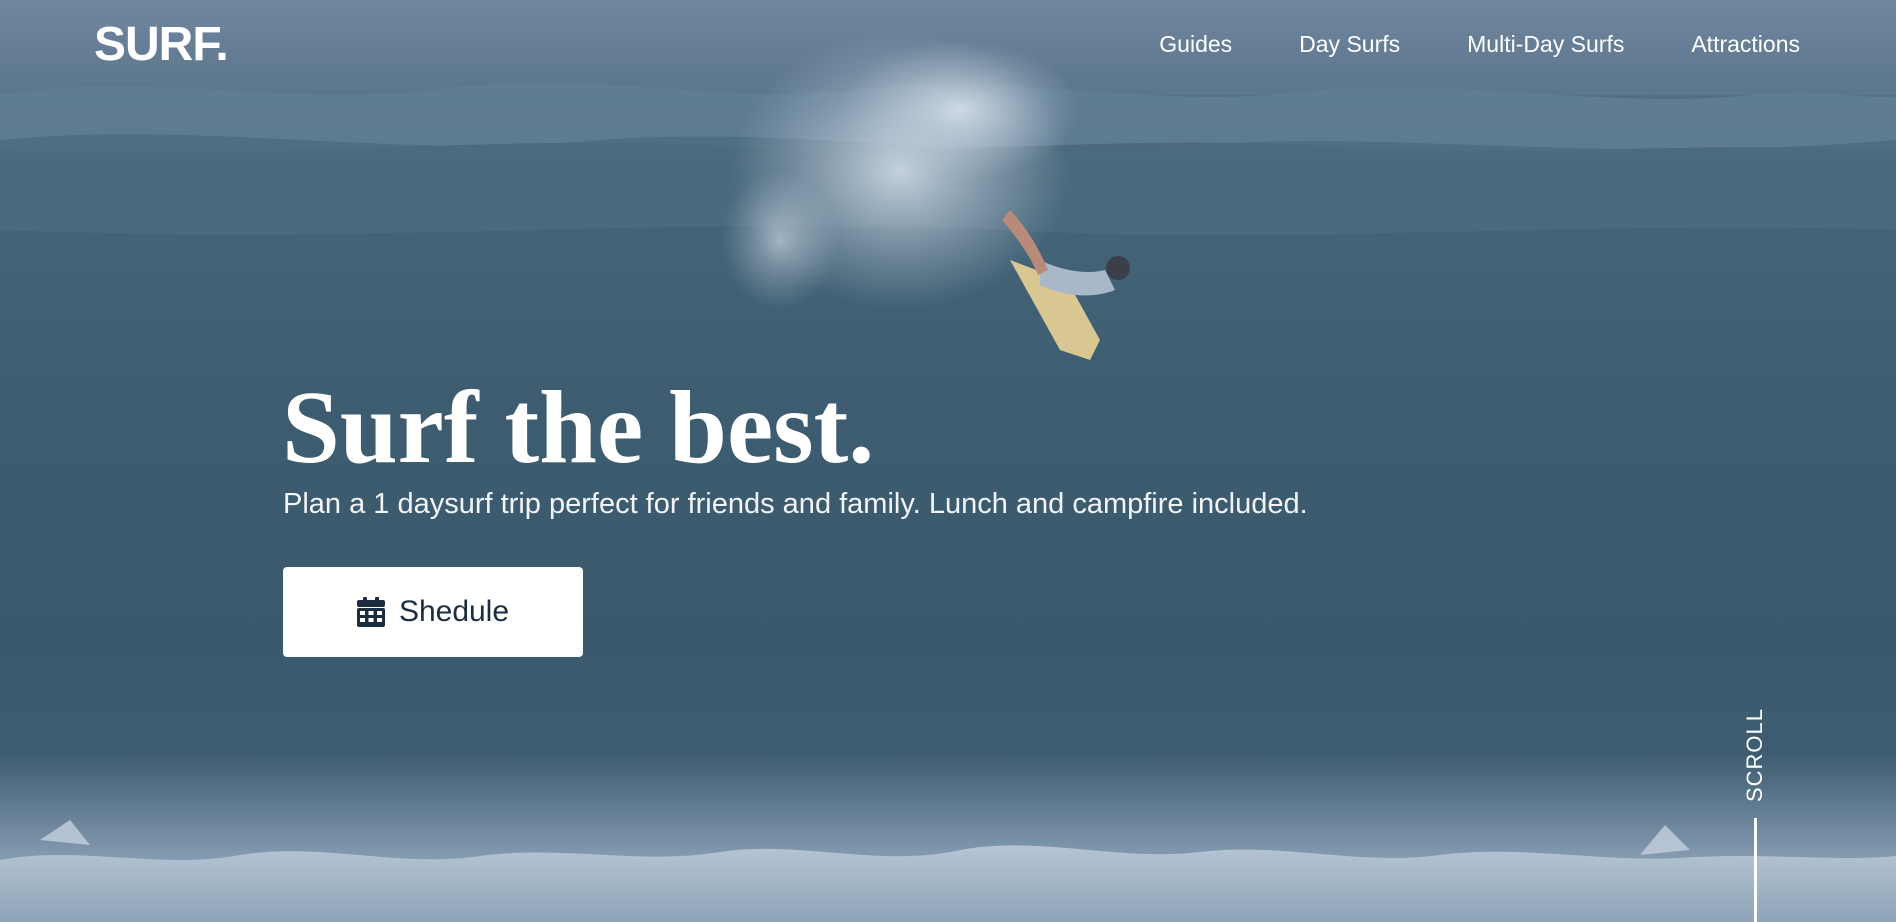  I want to click on scroll-label: SCROLL, so click(1755, 755).